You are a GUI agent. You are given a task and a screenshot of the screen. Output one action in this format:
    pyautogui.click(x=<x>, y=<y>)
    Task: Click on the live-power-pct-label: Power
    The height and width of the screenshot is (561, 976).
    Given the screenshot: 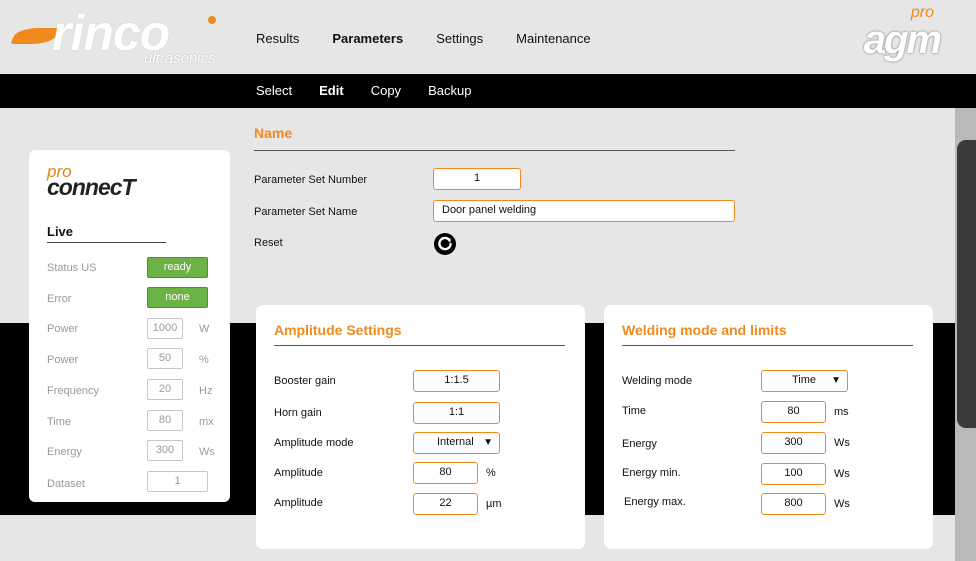 What is the action you would take?
    pyautogui.click(x=63, y=360)
    